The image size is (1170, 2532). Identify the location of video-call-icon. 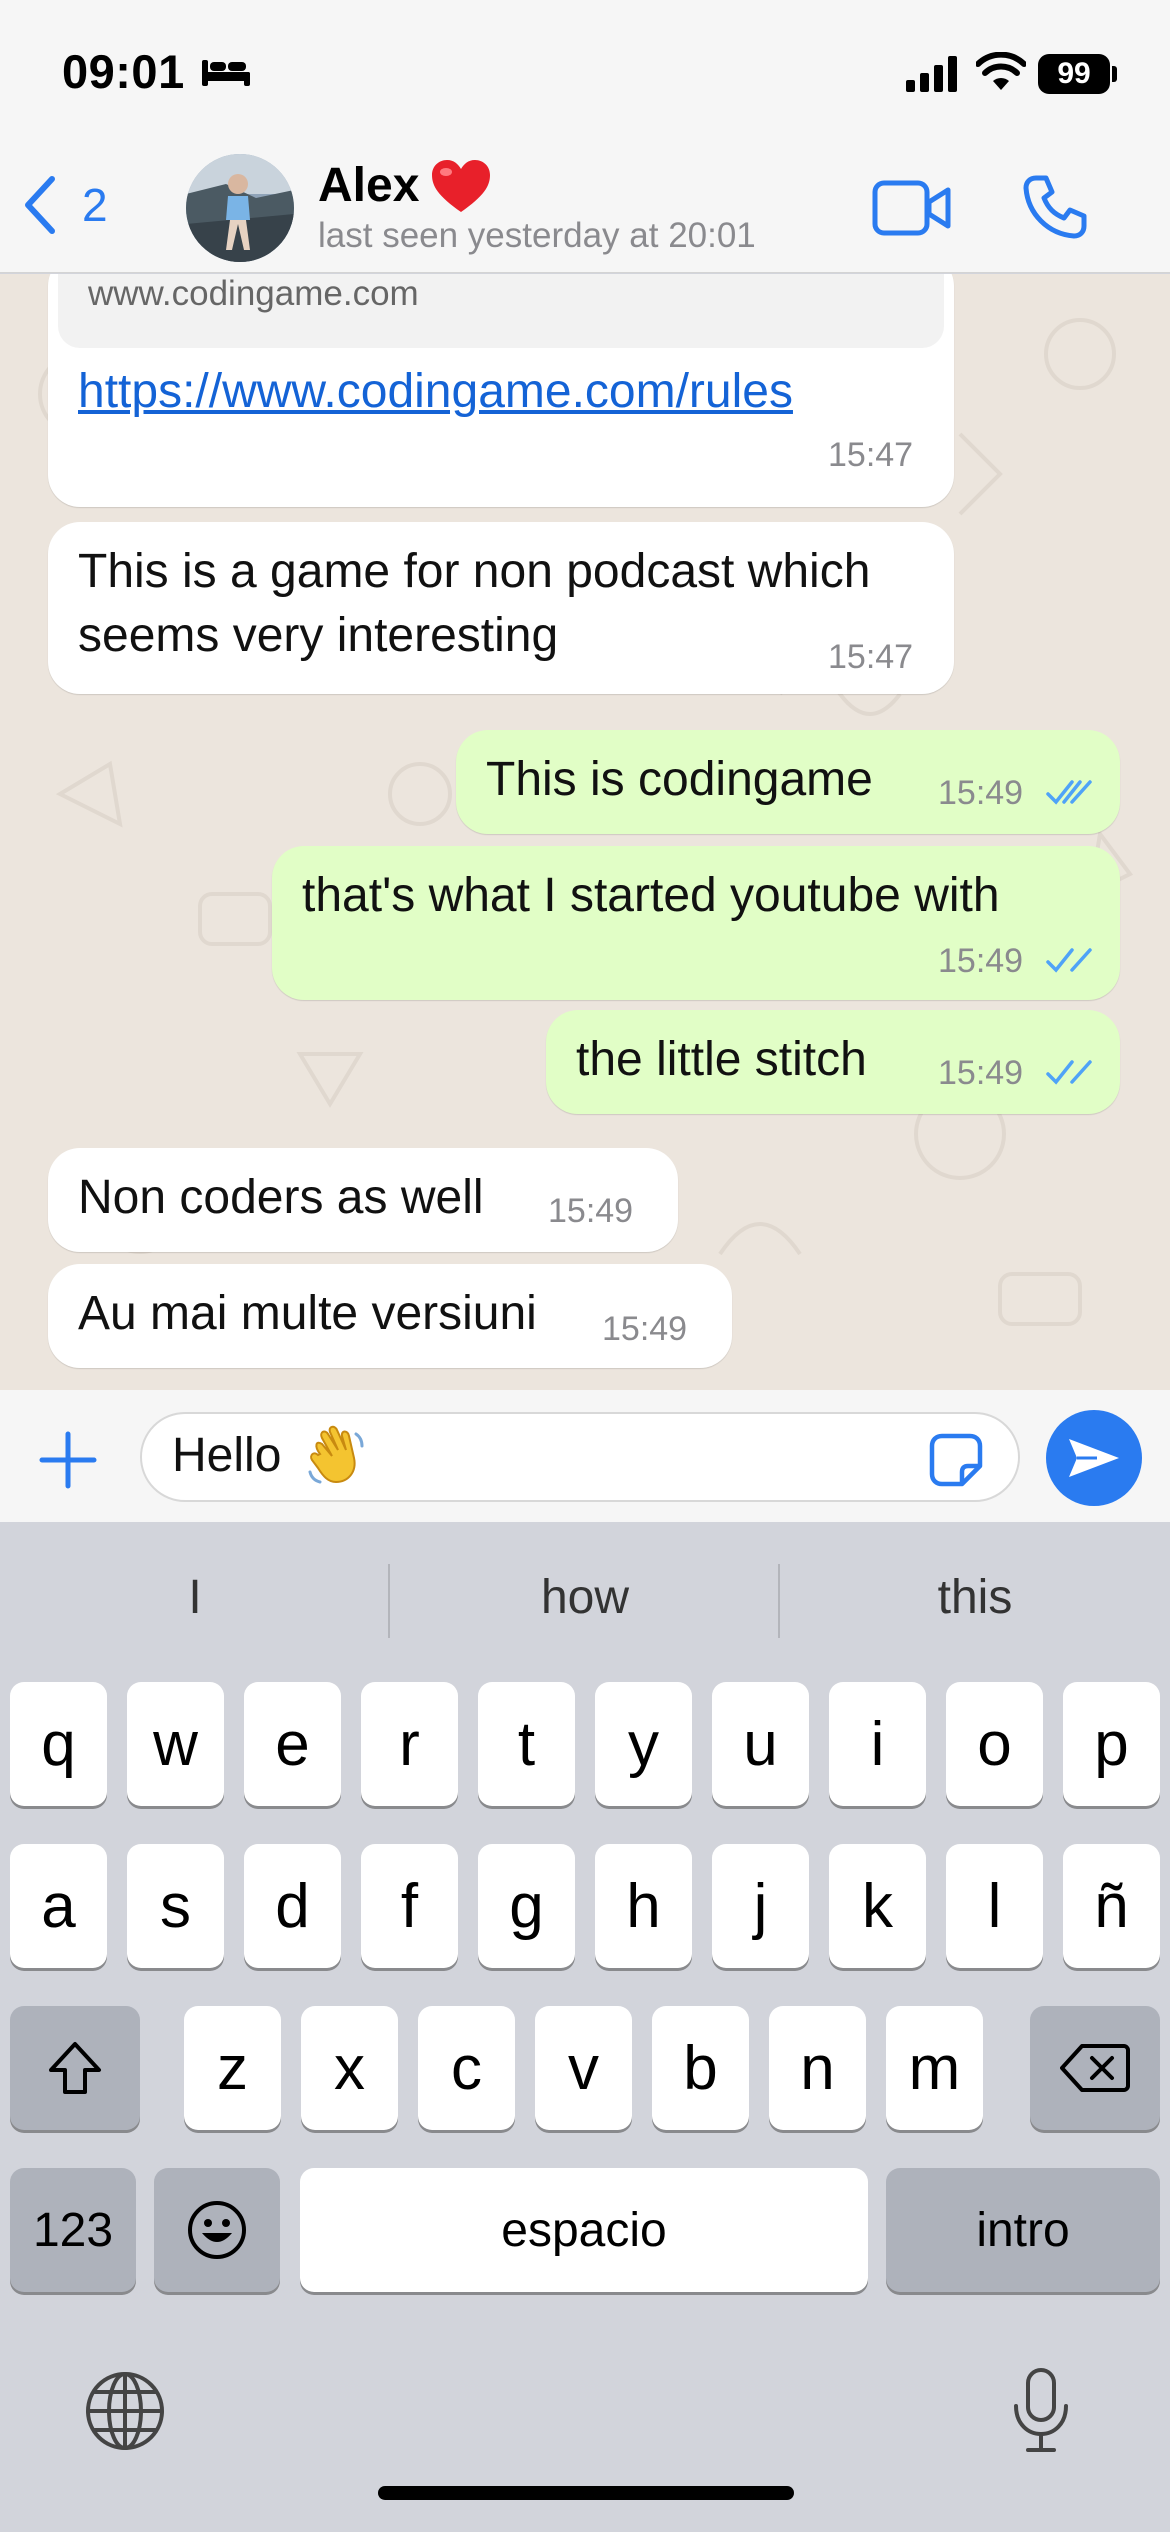
(912, 208).